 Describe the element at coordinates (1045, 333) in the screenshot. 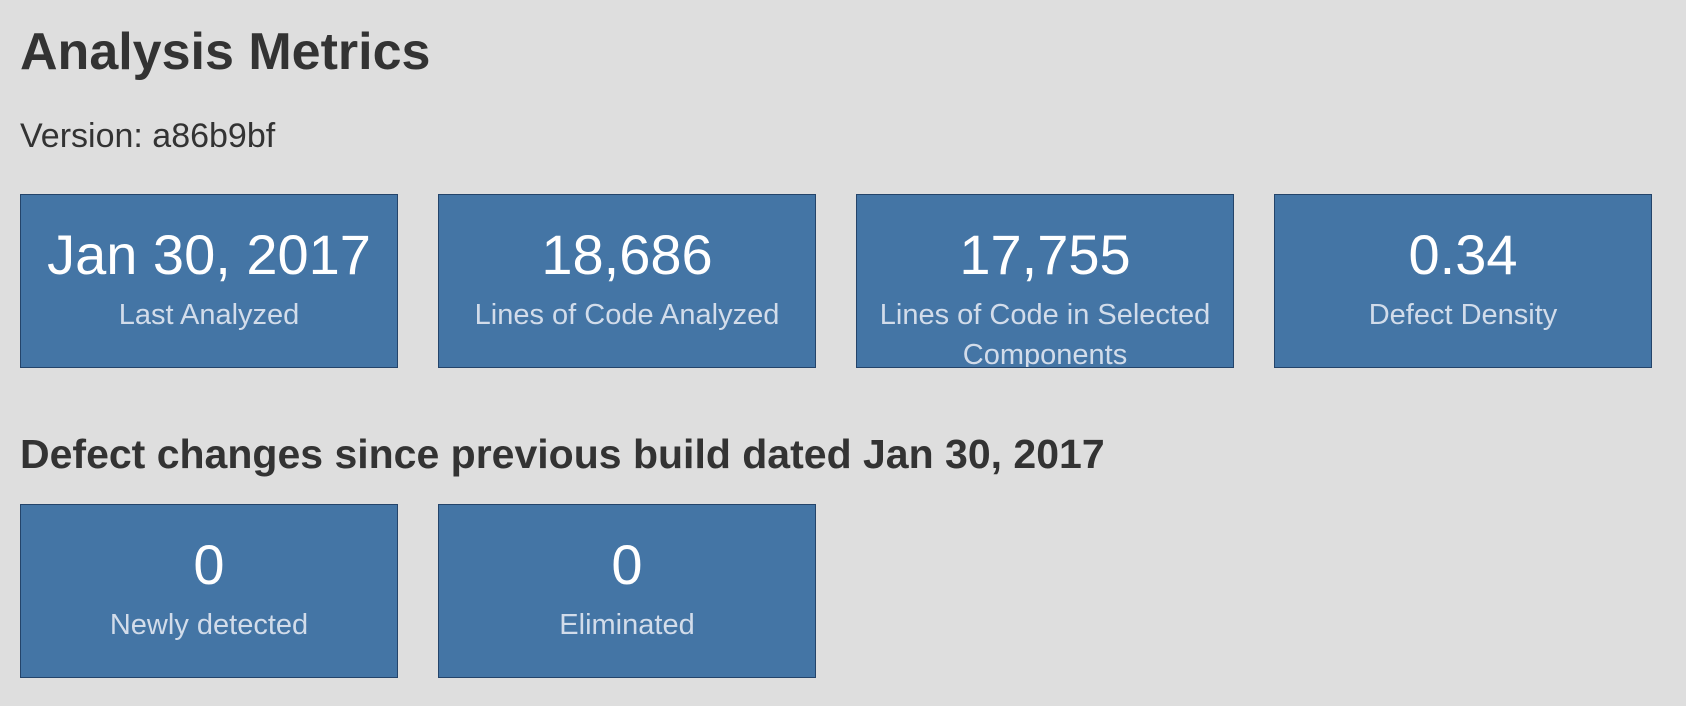

I see `metric-label: Lines of Code in Selected Components` at that location.